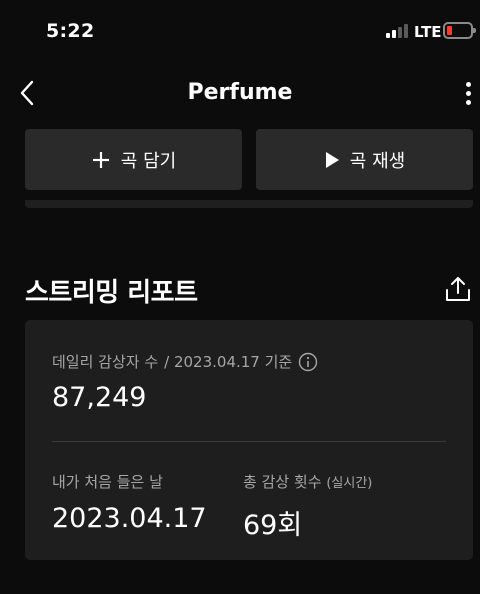 The height and width of the screenshot is (594, 480). Describe the element at coordinates (249, 204) in the screenshot. I see `section-divider-bar` at that location.